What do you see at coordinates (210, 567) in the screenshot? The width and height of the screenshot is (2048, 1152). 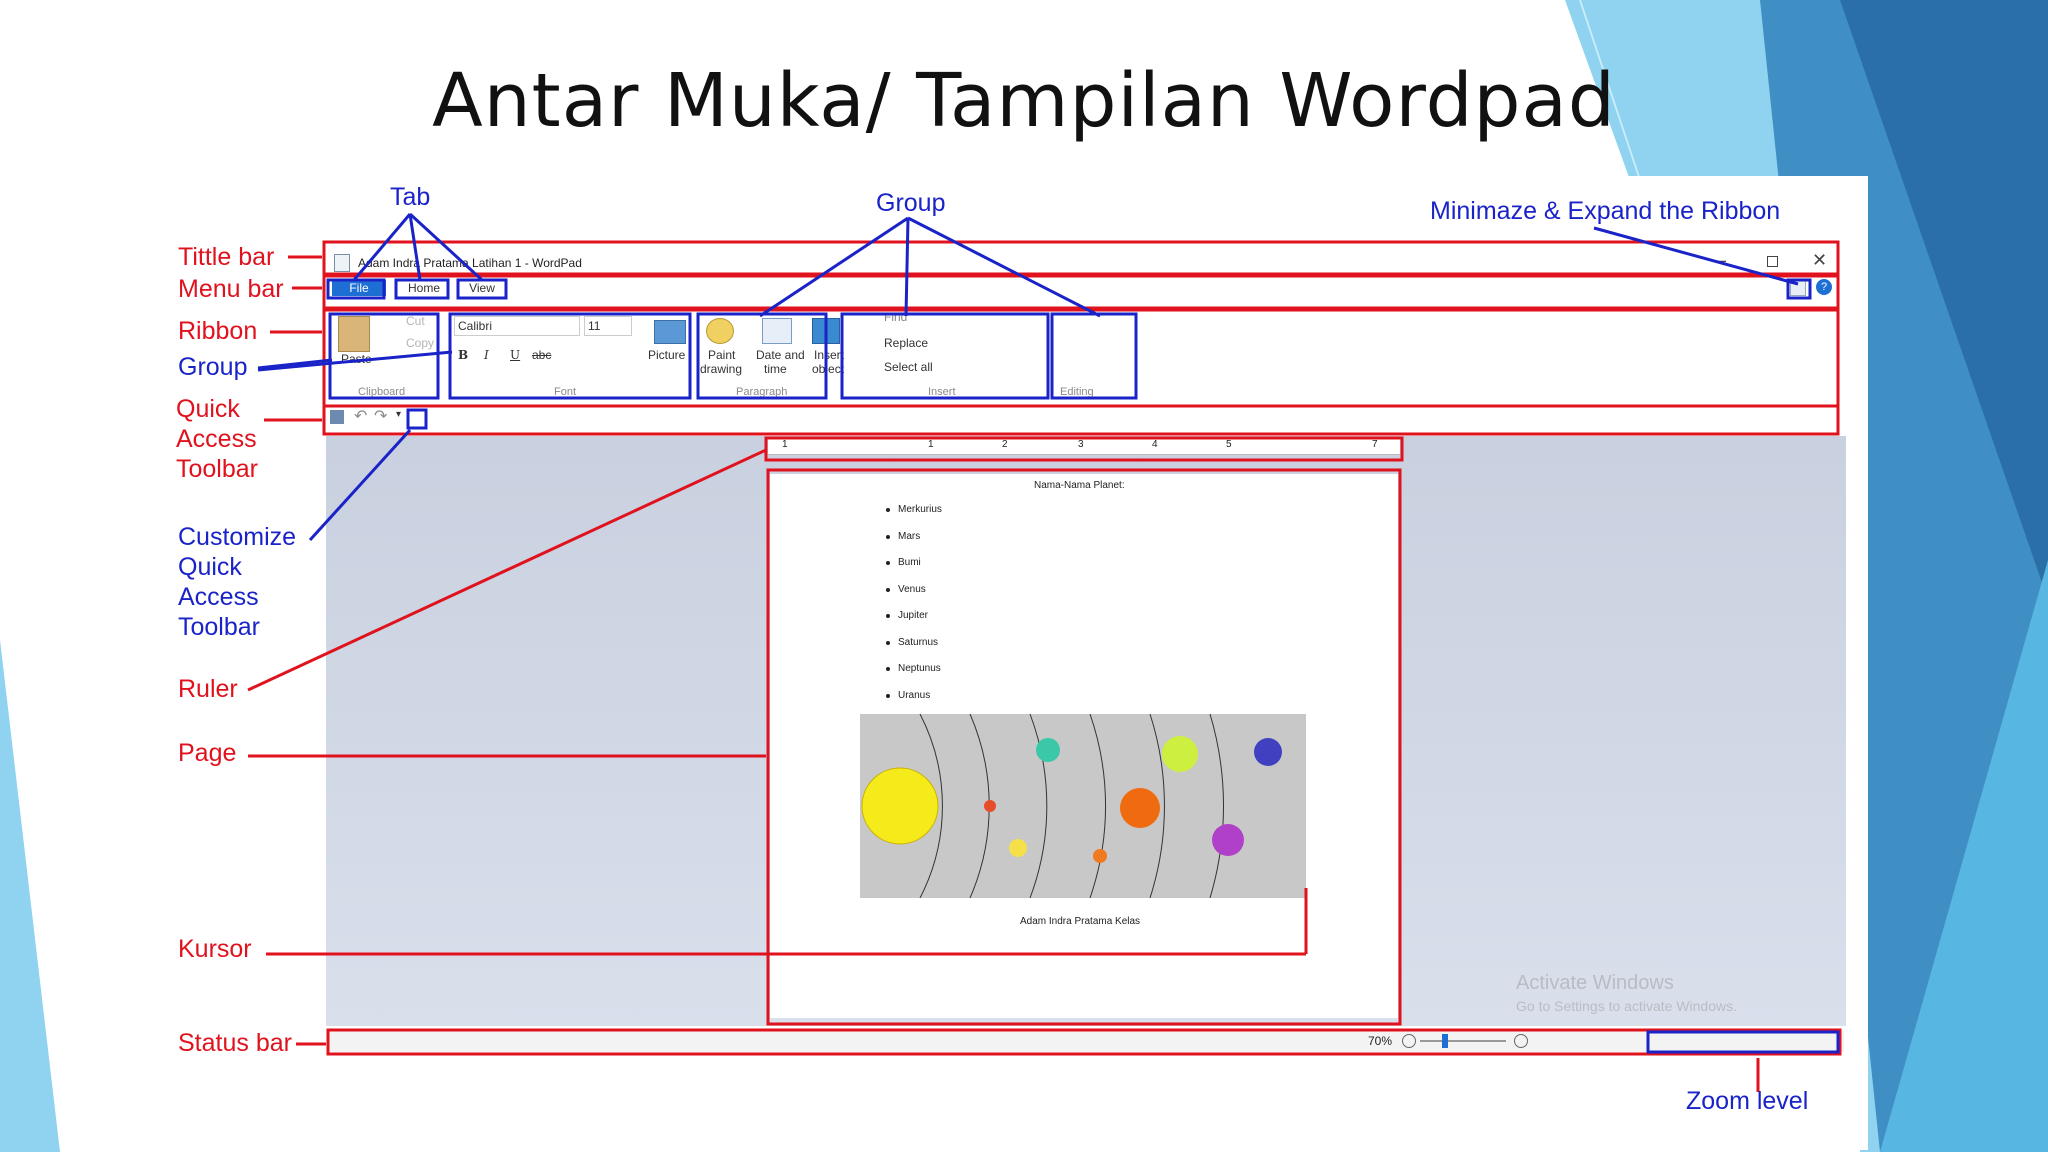 I see `label-customize-2: Quick` at bounding box center [210, 567].